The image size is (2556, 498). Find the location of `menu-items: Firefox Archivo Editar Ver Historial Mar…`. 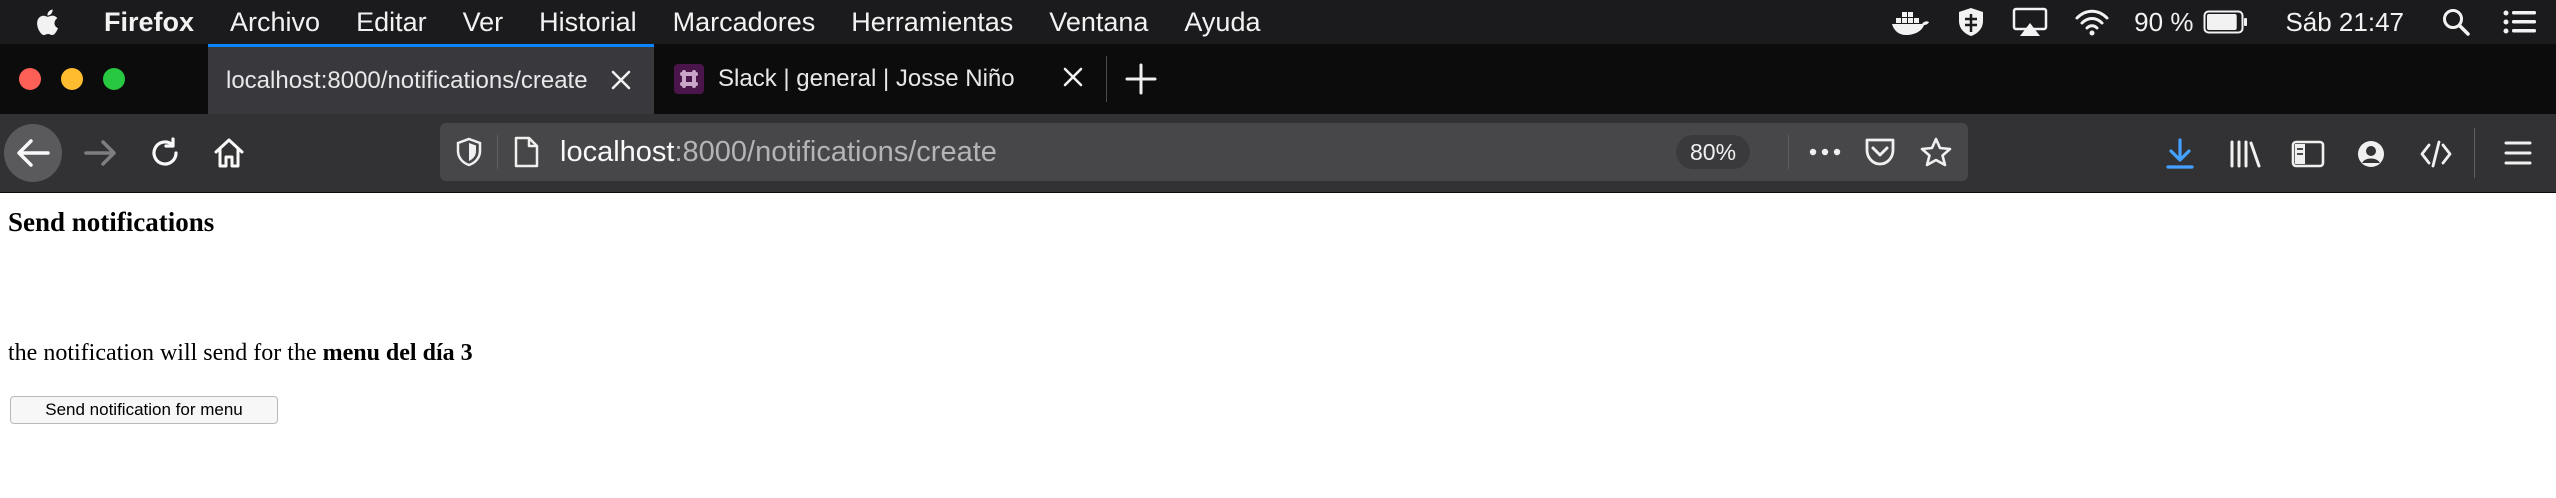

menu-items: Firefox Archivo Editar Ver Historial Mar… is located at coordinates (700, 22).